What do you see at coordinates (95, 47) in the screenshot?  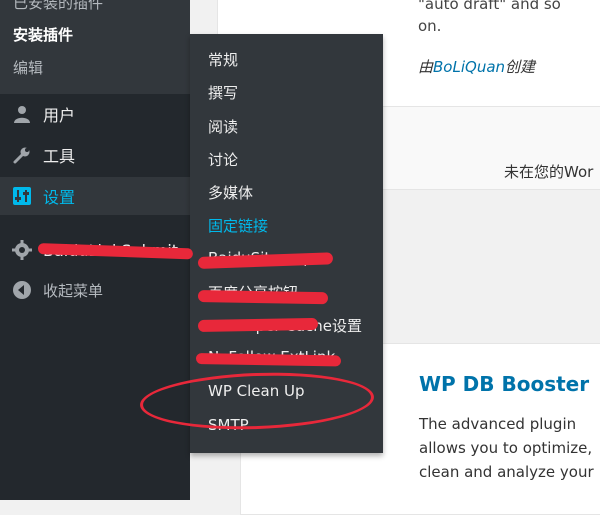 I see `plugins-submenu: 已安装的插件 安装插件 编辑` at bounding box center [95, 47].